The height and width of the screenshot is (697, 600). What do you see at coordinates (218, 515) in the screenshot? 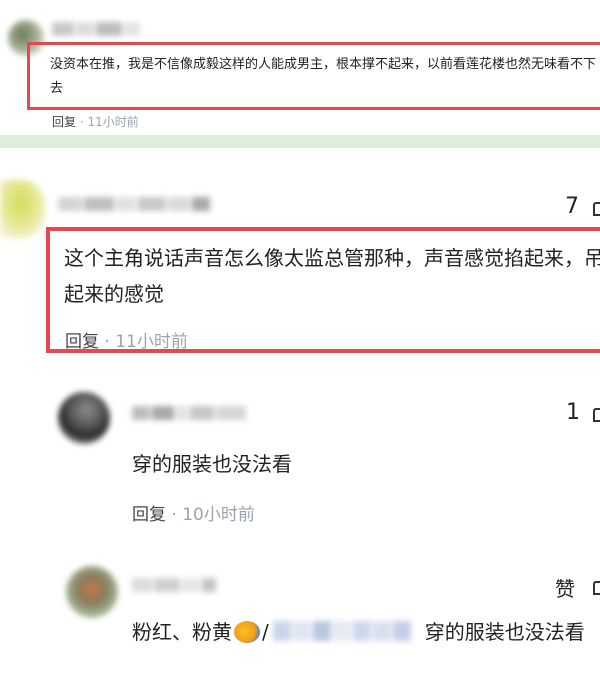
I see `timestamp: 10小时前` at bounding box center [218, 515].